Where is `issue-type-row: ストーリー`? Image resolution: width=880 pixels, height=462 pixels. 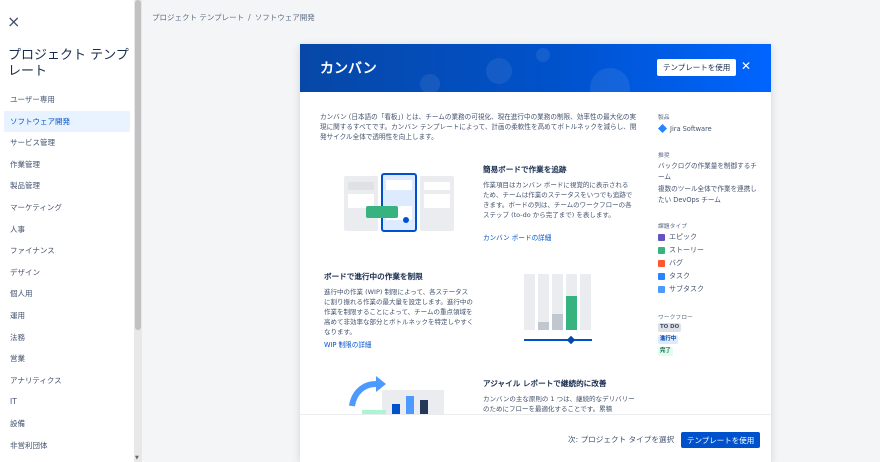
issue-type-row: ストーリー is located at coordinates (681, 250).